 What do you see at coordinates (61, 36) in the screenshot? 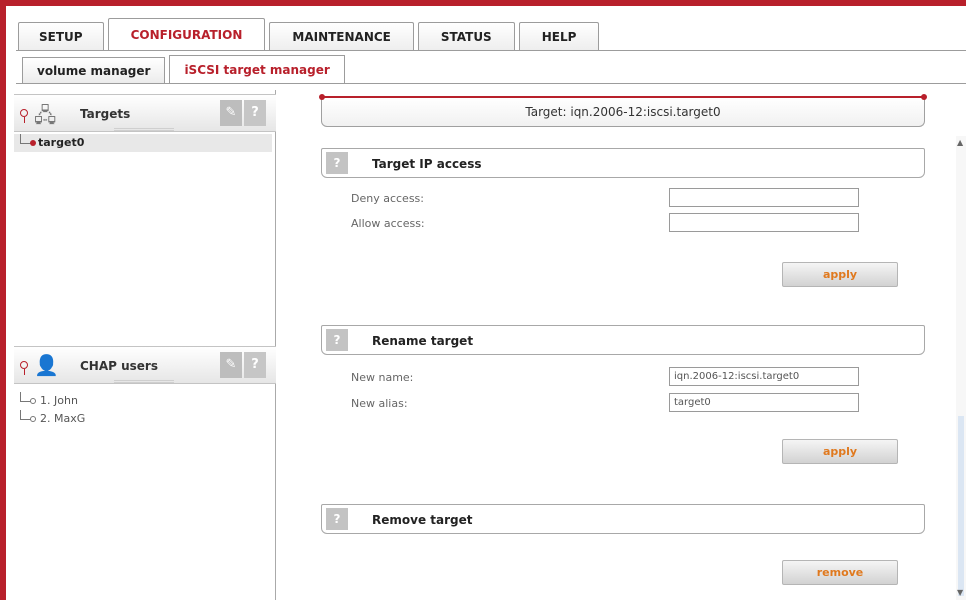
I see `tab-setup: SETUP` at bounding box center [61, 36].